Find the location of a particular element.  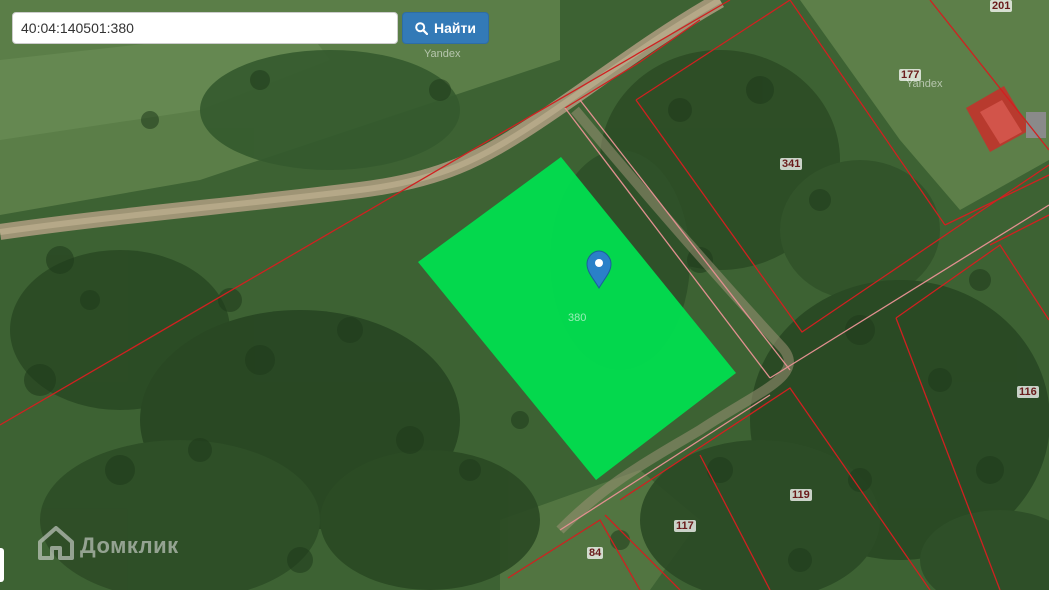

search-button: Найти is located at coordinates (445, 28).